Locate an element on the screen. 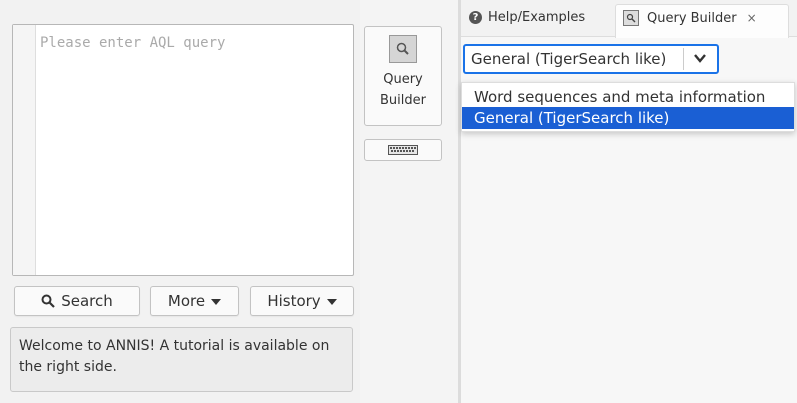 Image resolution: width=797 pixels, height=403 pixels. query-builder-label-line2: Builder is located at coordinates (403, 100).